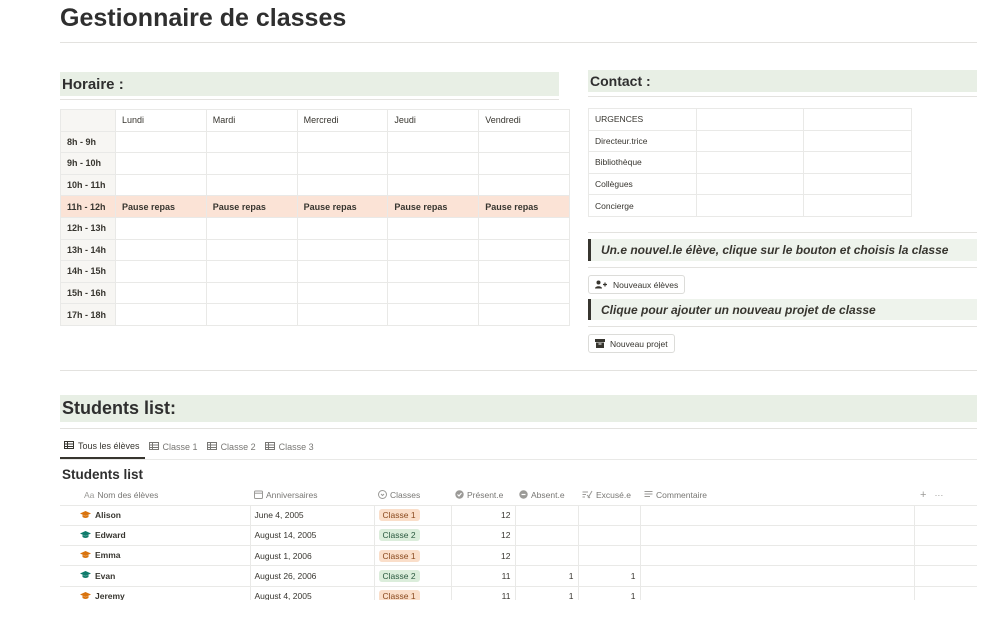 The height and width of the screenshot is (619, 1005). What do you see at coordinates (609, 496) in the screenshot?
I see `column-header: Excusé.e` at bounding box center [609, 496].